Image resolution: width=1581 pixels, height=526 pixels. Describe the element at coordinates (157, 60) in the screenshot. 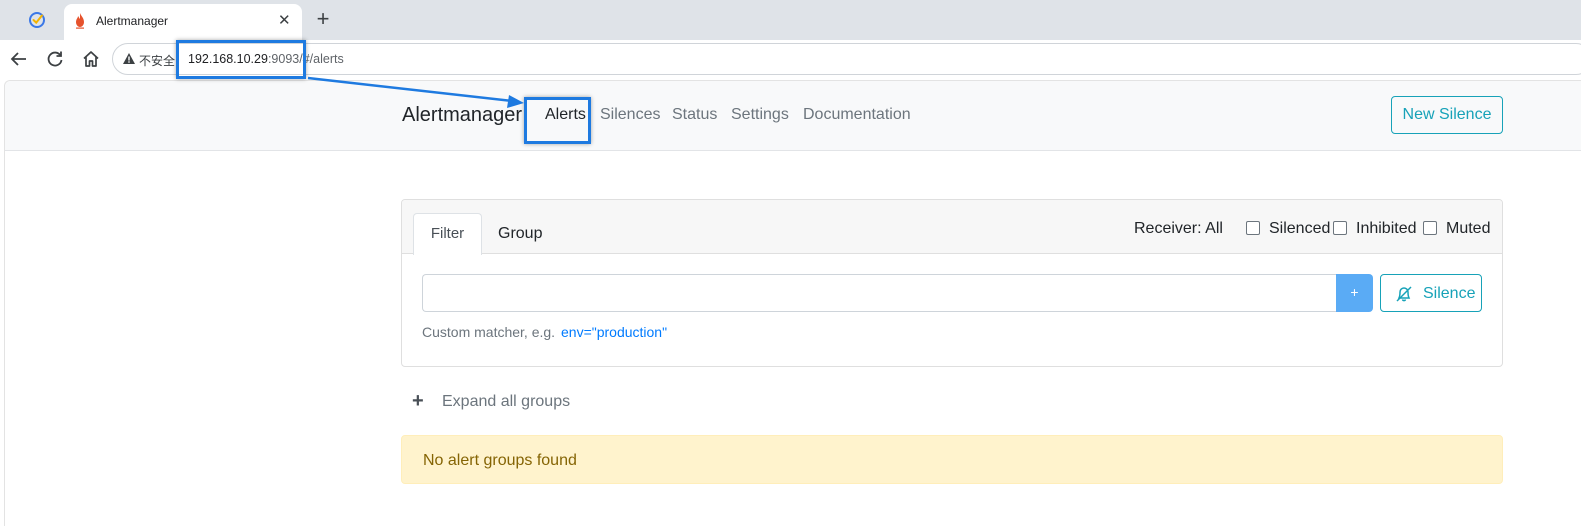

I see `not-secure-label: 不安全` at that location.